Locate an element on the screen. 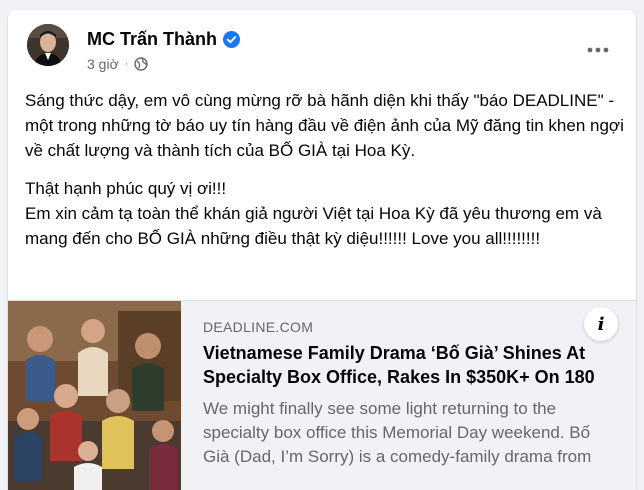 The width and height of the screenshot is (644, 490). author-line: MC Trấn Thành is located at coordinates (163, 39).